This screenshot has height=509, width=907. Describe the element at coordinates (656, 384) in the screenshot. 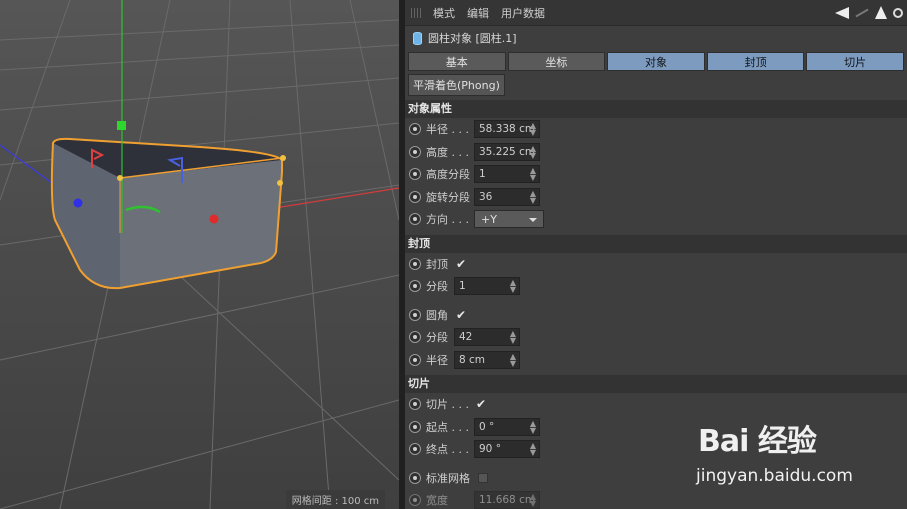

I see `section-slice: 切片` at that location.